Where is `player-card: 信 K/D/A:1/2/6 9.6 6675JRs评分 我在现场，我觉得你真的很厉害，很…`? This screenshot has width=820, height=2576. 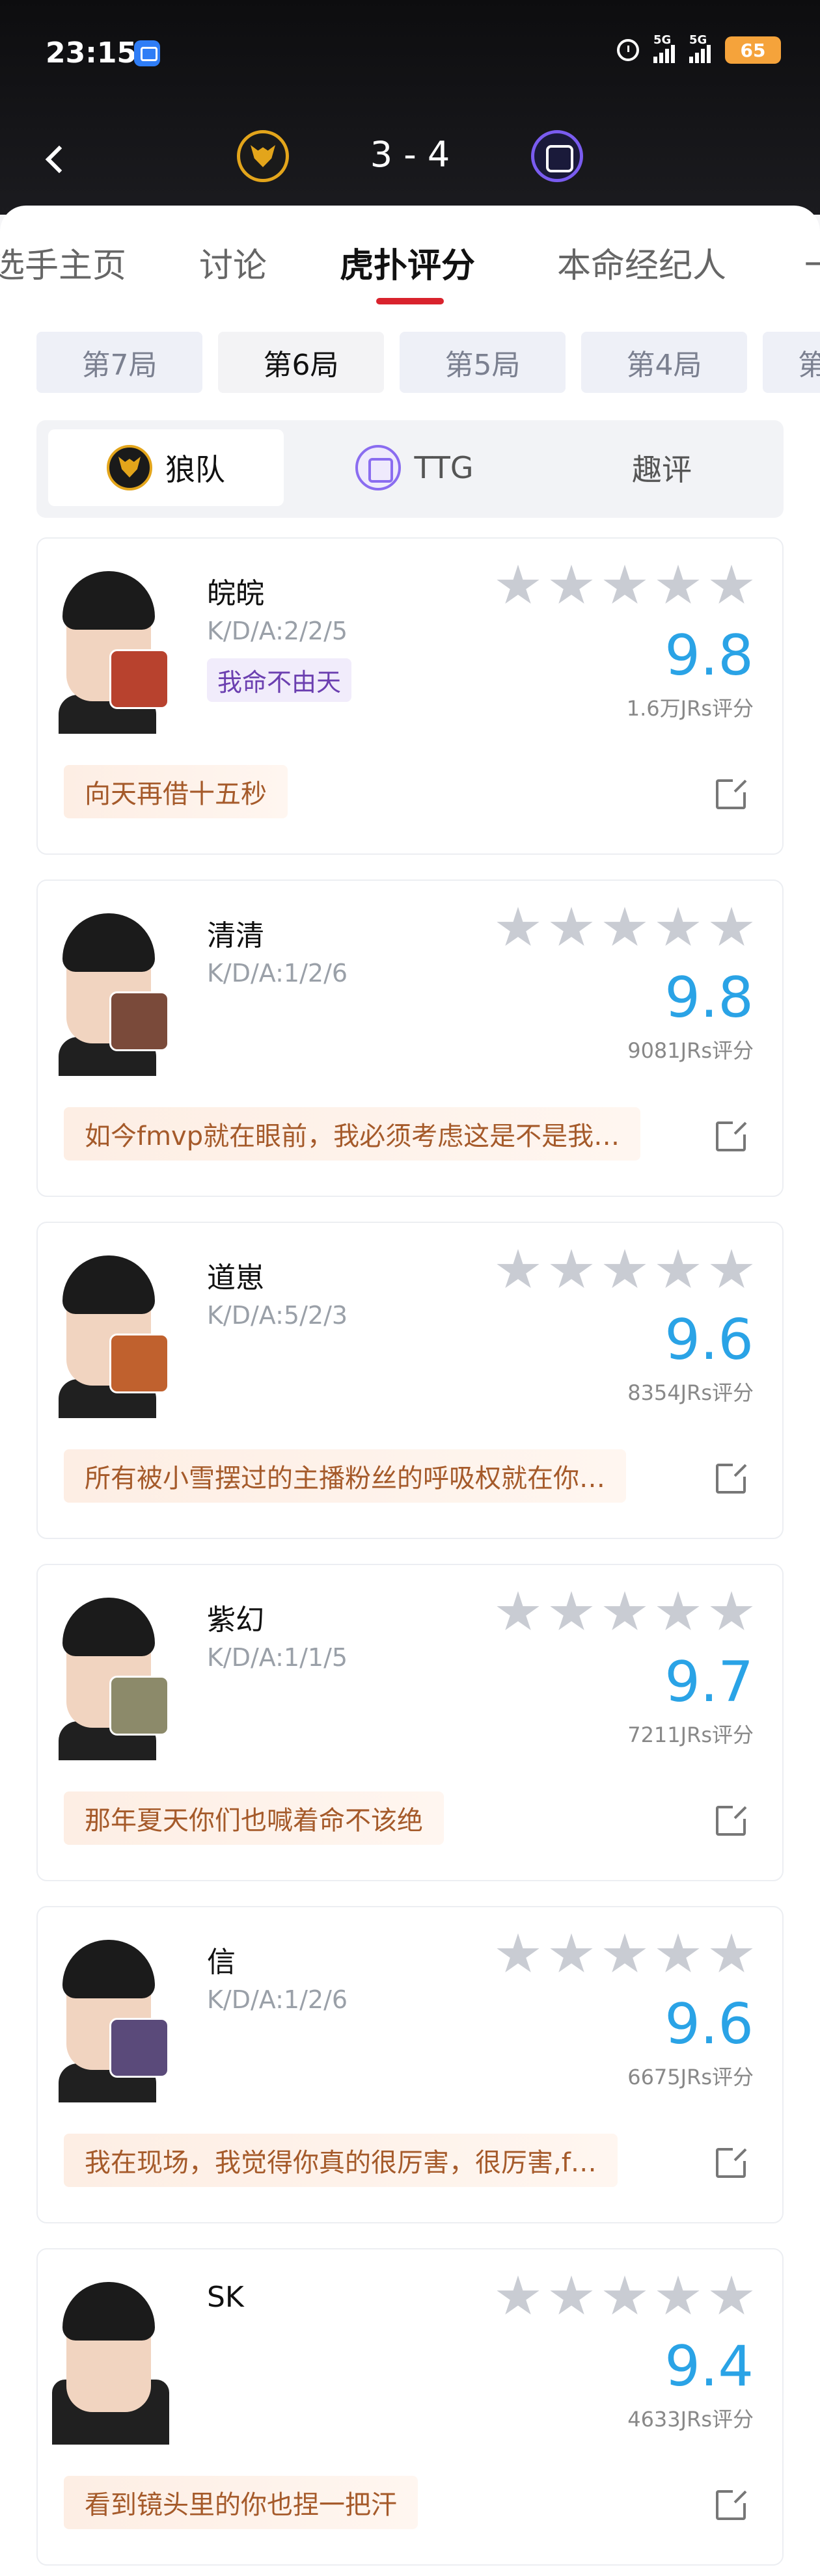
player-card: 信 K/D/A:1/2/6 9.6 6675JRs评分 我在现场，我觉得你真的很厉害，很… is located at coordinates (410, 2064).